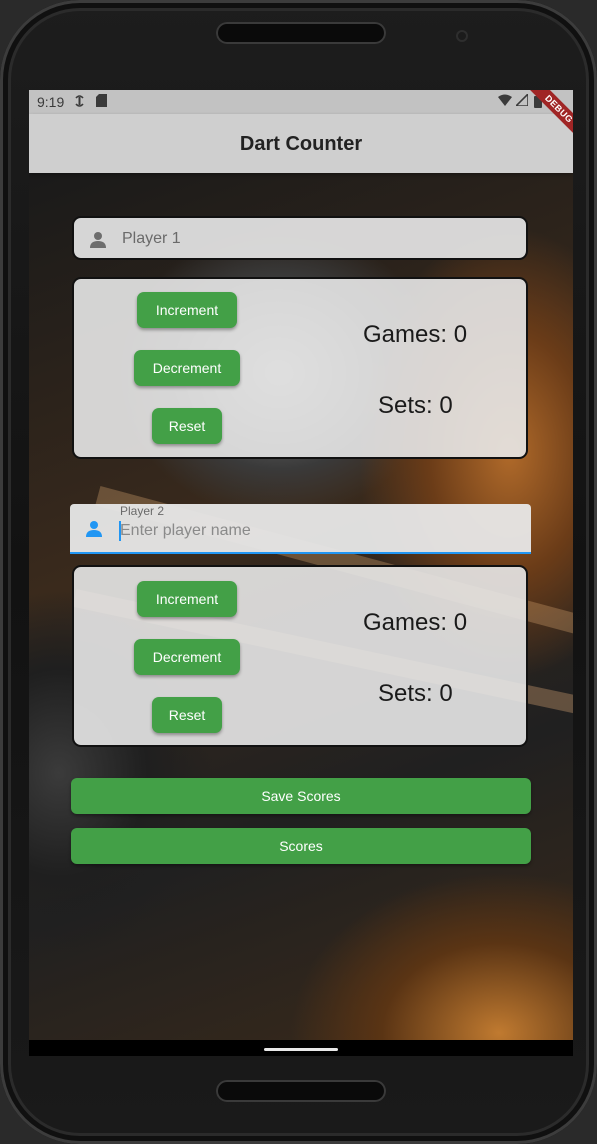 The width and height of the screenshot is (597, 1144). I want to click on player2-decrement-button: Decrement, so click(187, 657).